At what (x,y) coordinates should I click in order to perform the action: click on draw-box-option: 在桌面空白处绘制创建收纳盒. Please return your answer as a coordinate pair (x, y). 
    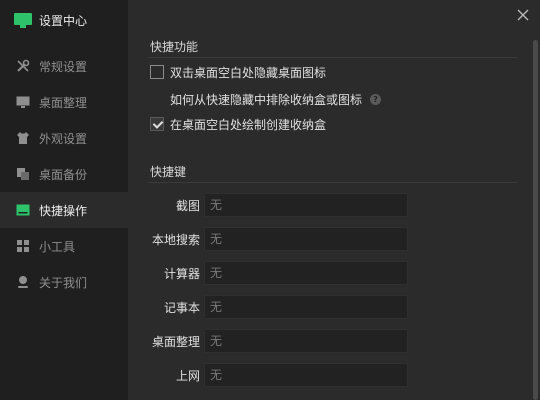
    Looking at the image, I should click on (238, 124).